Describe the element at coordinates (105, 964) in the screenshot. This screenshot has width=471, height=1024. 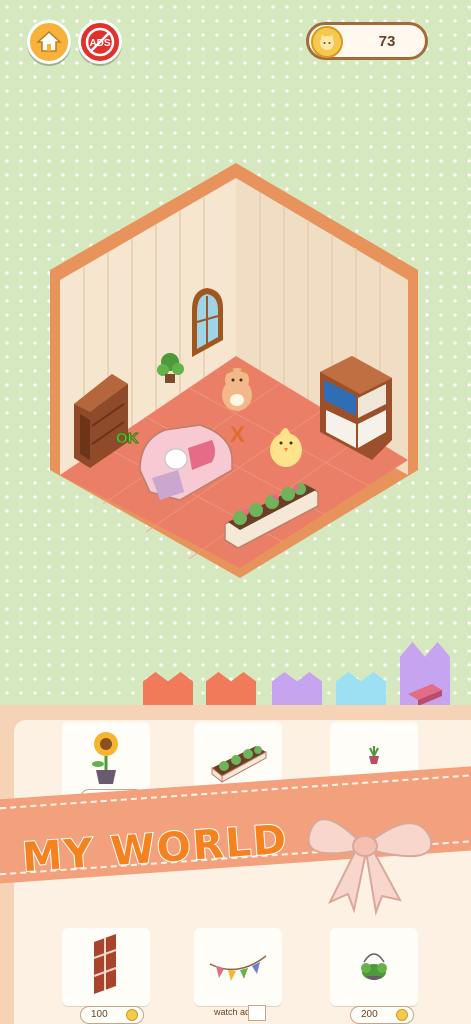
I see `window-frame-icon` at that location.